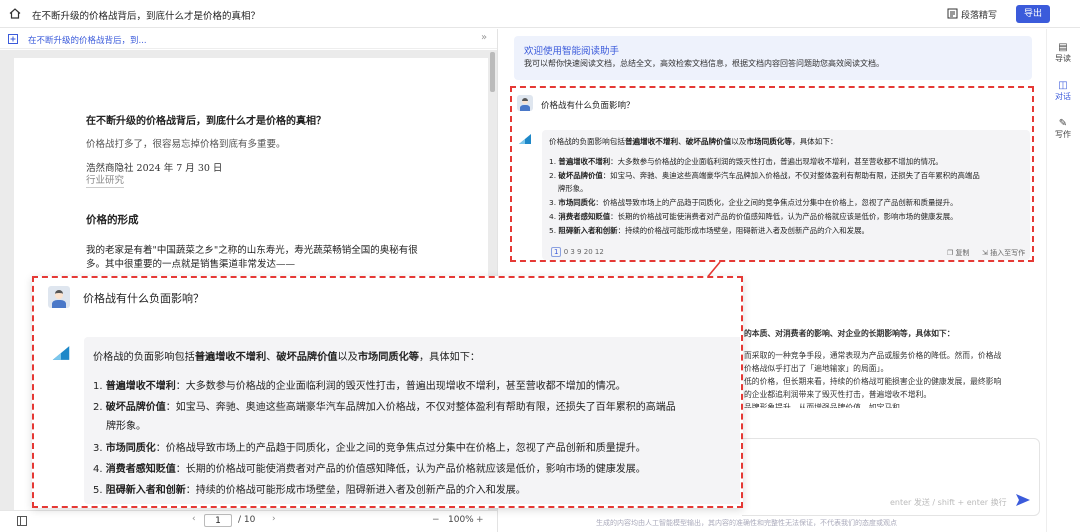 This screenshot has width=1080, height=532. Describe the element at coordinates (112, 220) in the screenshot. I see `doc-section-heading: 价格的形成` at that location.